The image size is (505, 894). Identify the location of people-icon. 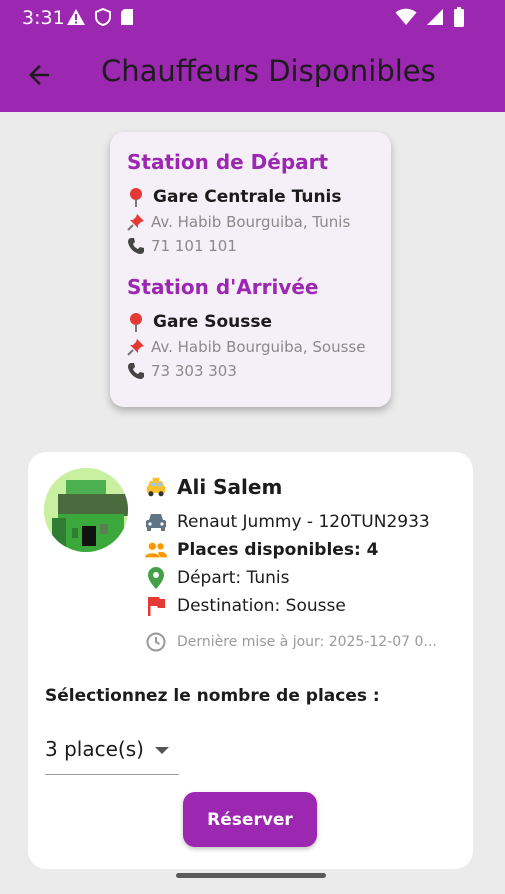
(156, 550).